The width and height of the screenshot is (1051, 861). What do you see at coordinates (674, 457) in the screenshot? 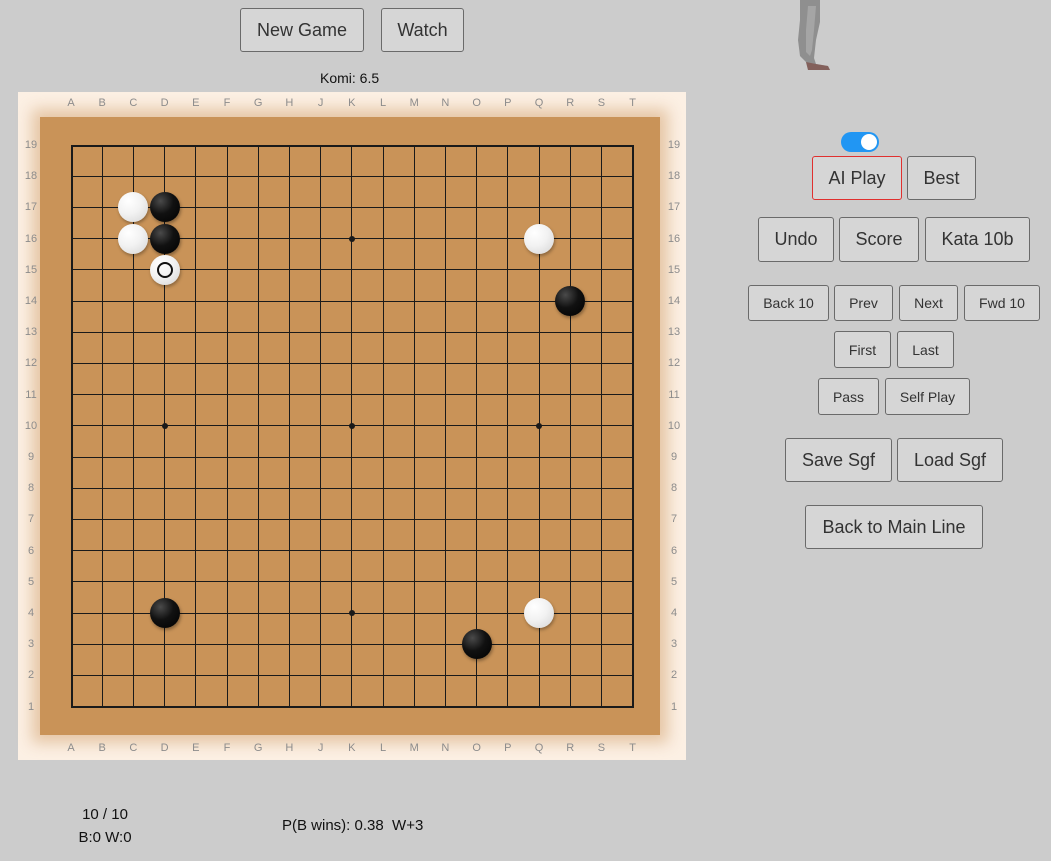
I see `row-label-right: 9` at bounding box center [674, 457].